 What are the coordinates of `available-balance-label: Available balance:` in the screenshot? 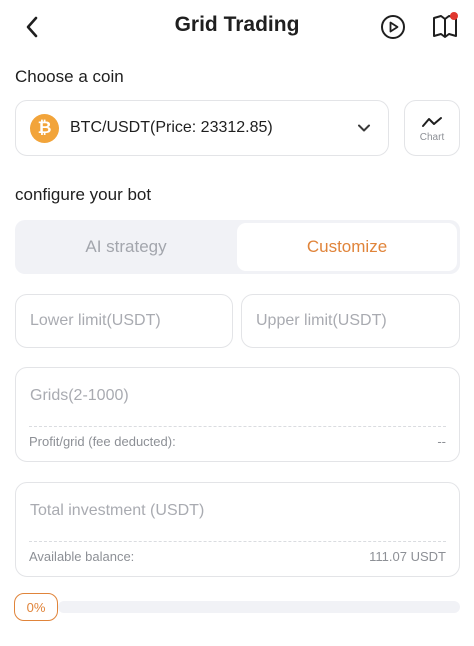 It's located at (82, 556).